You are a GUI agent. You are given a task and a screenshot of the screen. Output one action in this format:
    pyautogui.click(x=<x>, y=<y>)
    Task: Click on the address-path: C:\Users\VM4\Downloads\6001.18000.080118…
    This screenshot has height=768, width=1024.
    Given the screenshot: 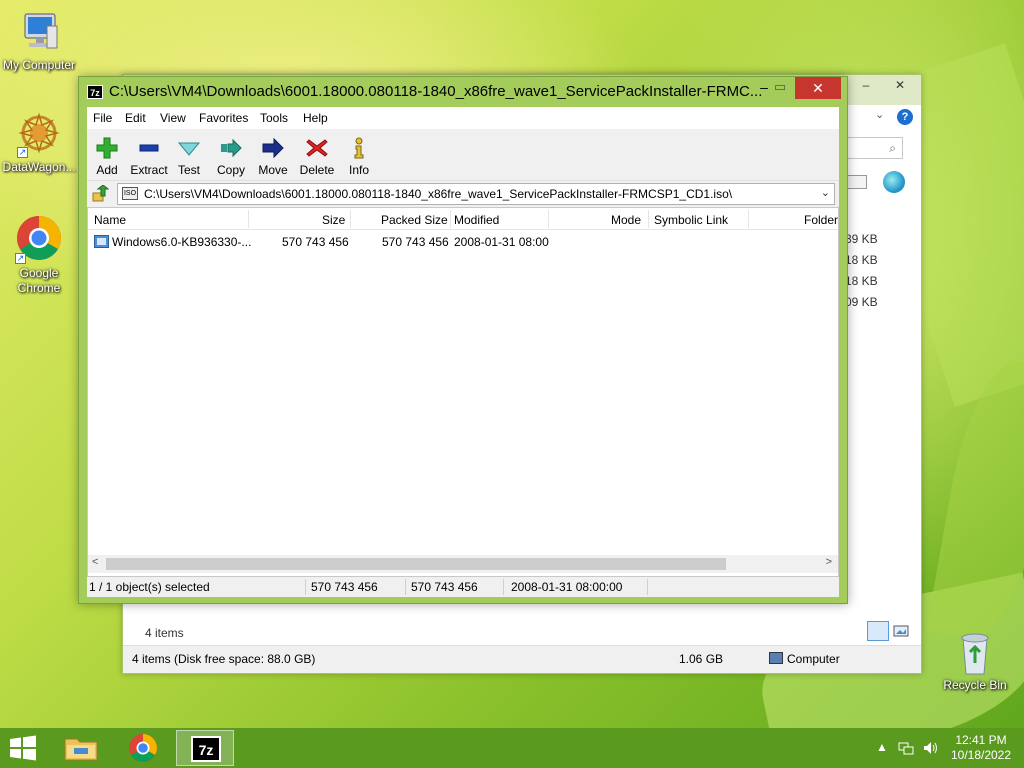 What is the action you would take?
    pyautogui.click(x=438, y=194)
    